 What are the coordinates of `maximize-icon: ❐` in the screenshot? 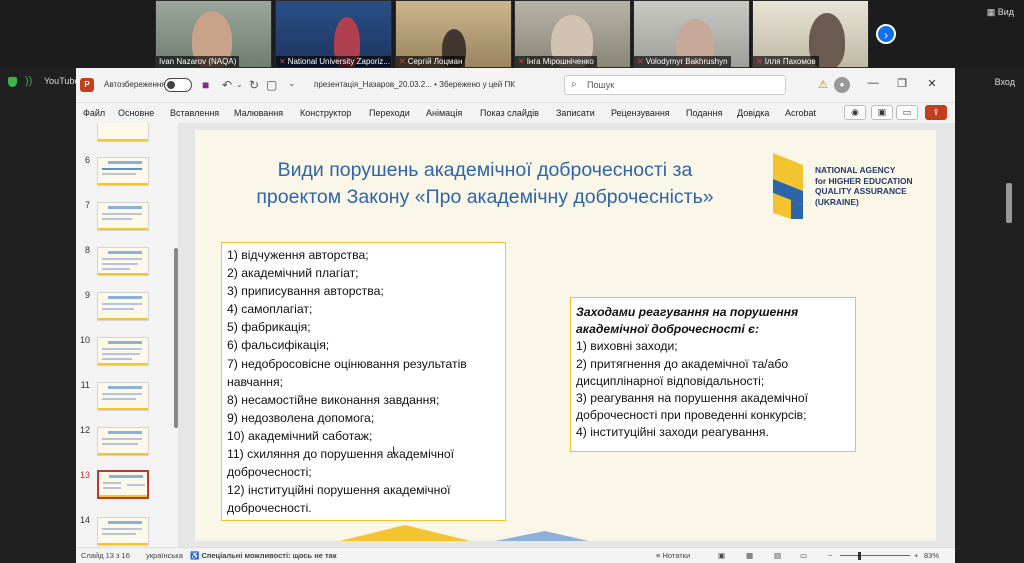 It's located at (902, 83).